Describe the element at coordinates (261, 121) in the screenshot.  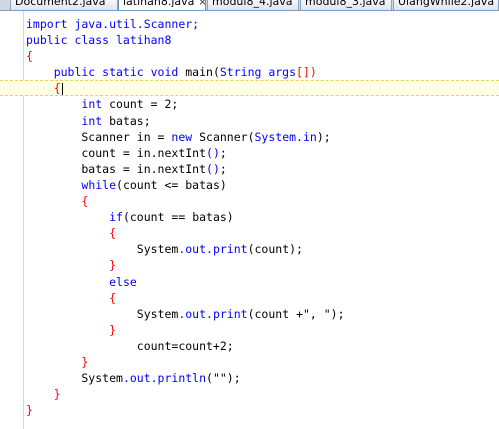
I see `code-line: int batas;` at that location.